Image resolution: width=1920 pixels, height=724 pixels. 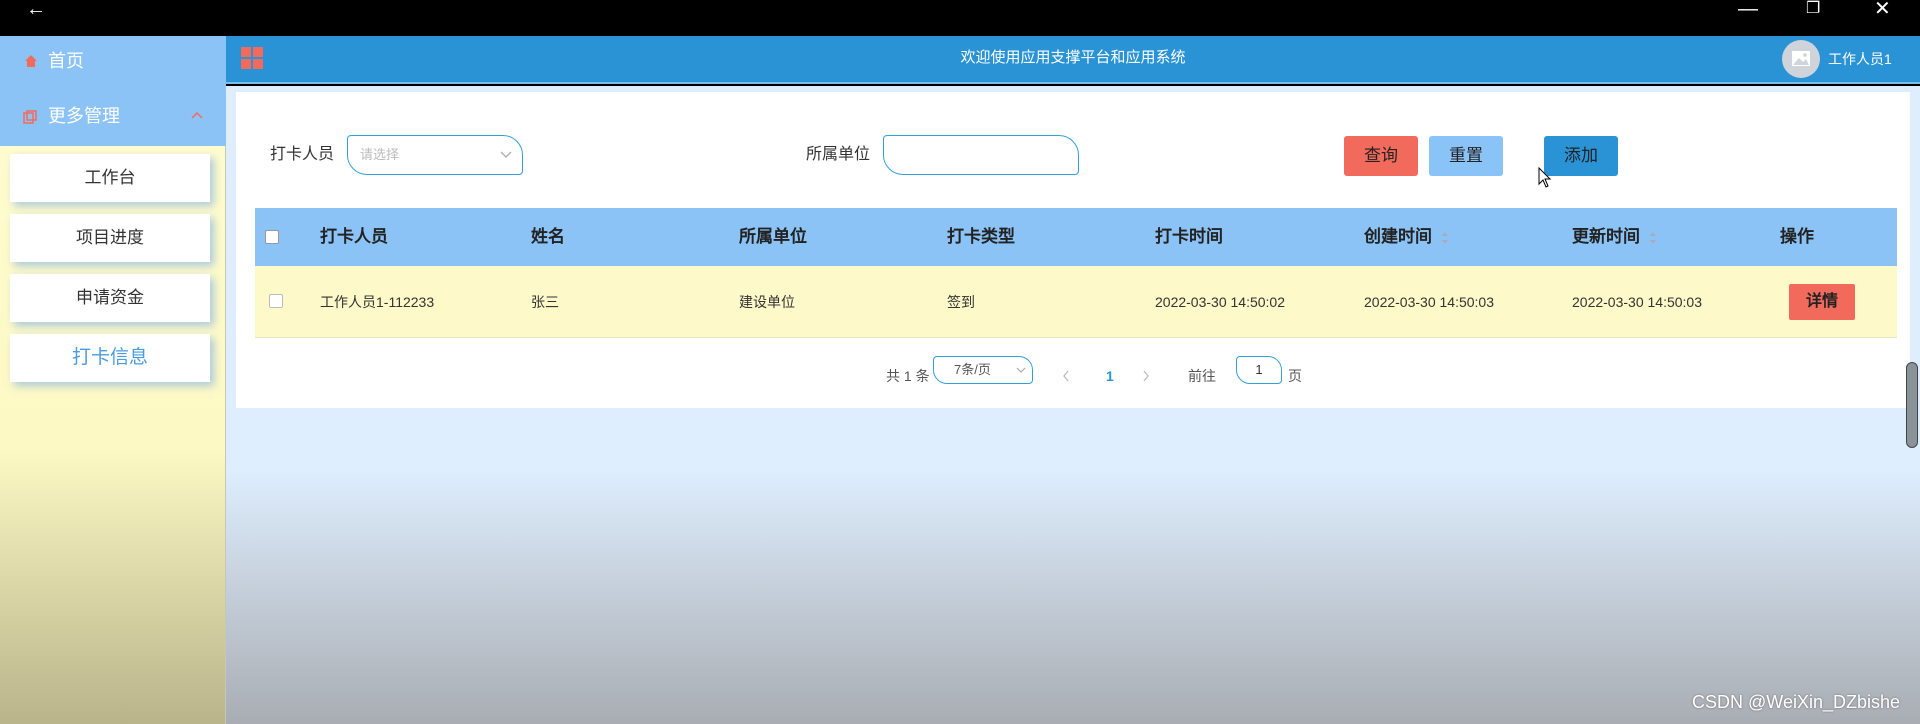 I want to click on page-size-select: 7条/页, so click(x=983, y=370).